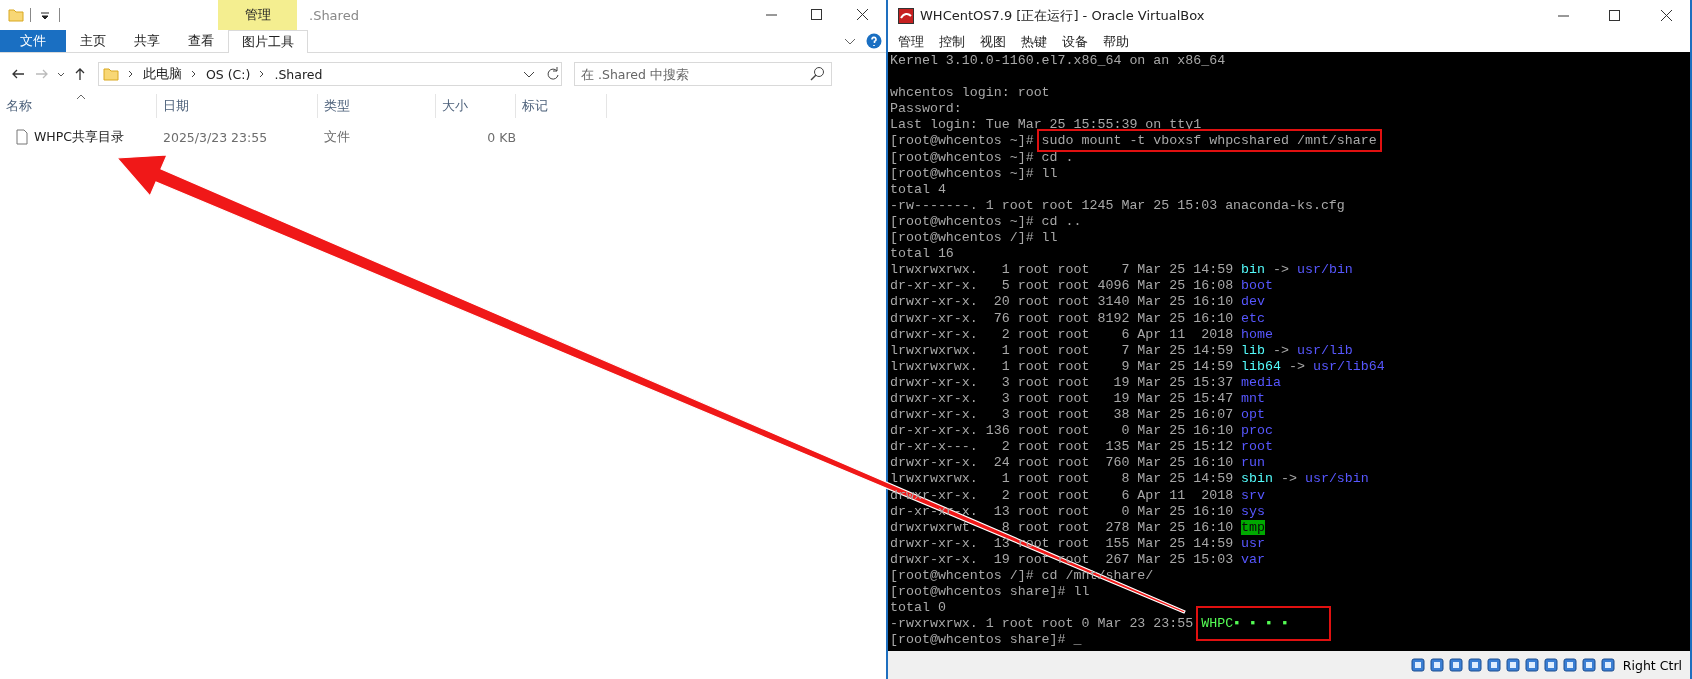 This screenshot has width=1692, height=679. I want to click on terminal-text: drwxr-xr-x. 2 root root 6 Apr 11 2018, so click(1062, 334).